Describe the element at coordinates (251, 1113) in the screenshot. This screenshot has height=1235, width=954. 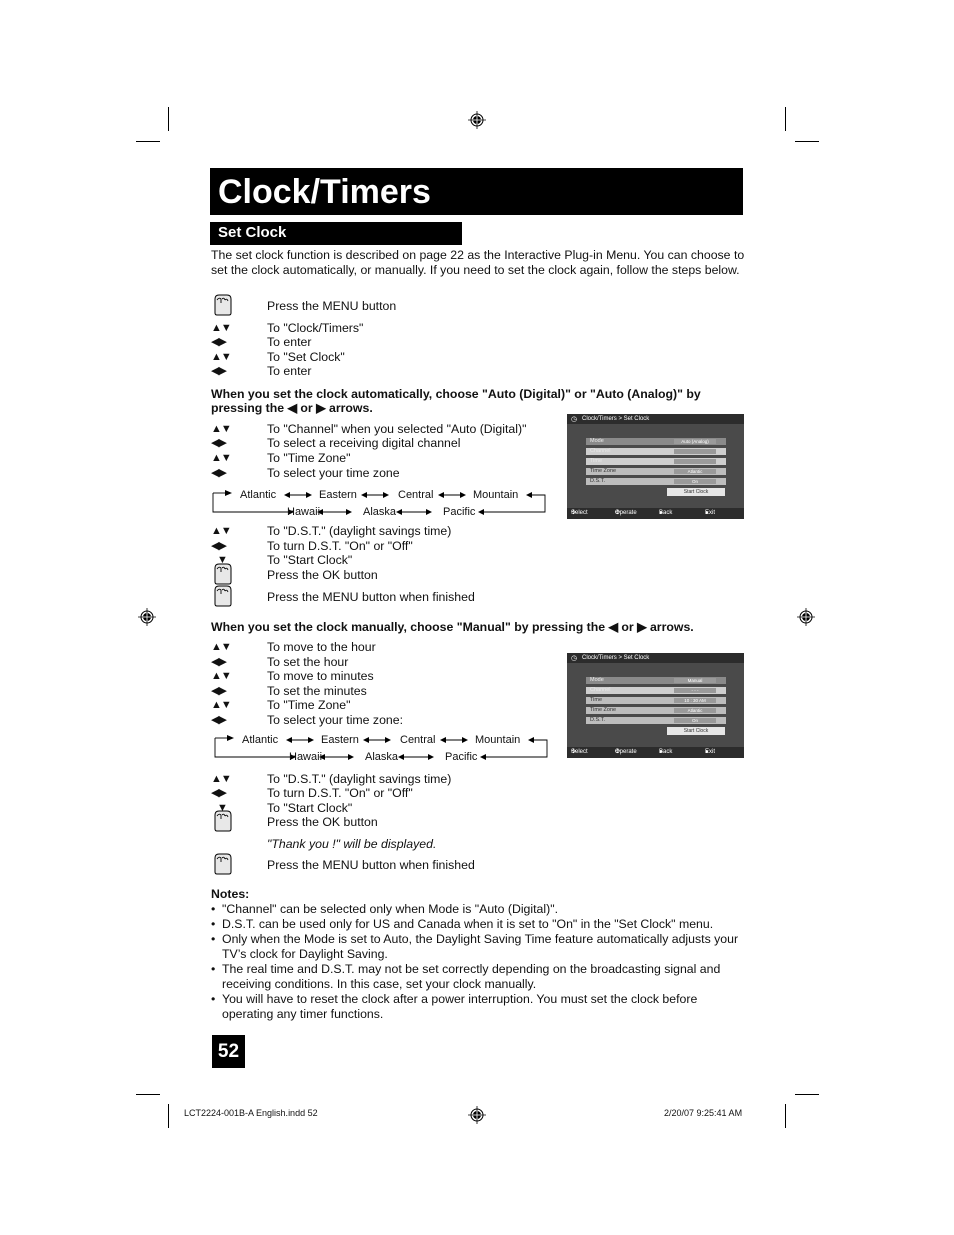
I see `slug-filename: LCT2224-001B-A English.indd 52` at that location.